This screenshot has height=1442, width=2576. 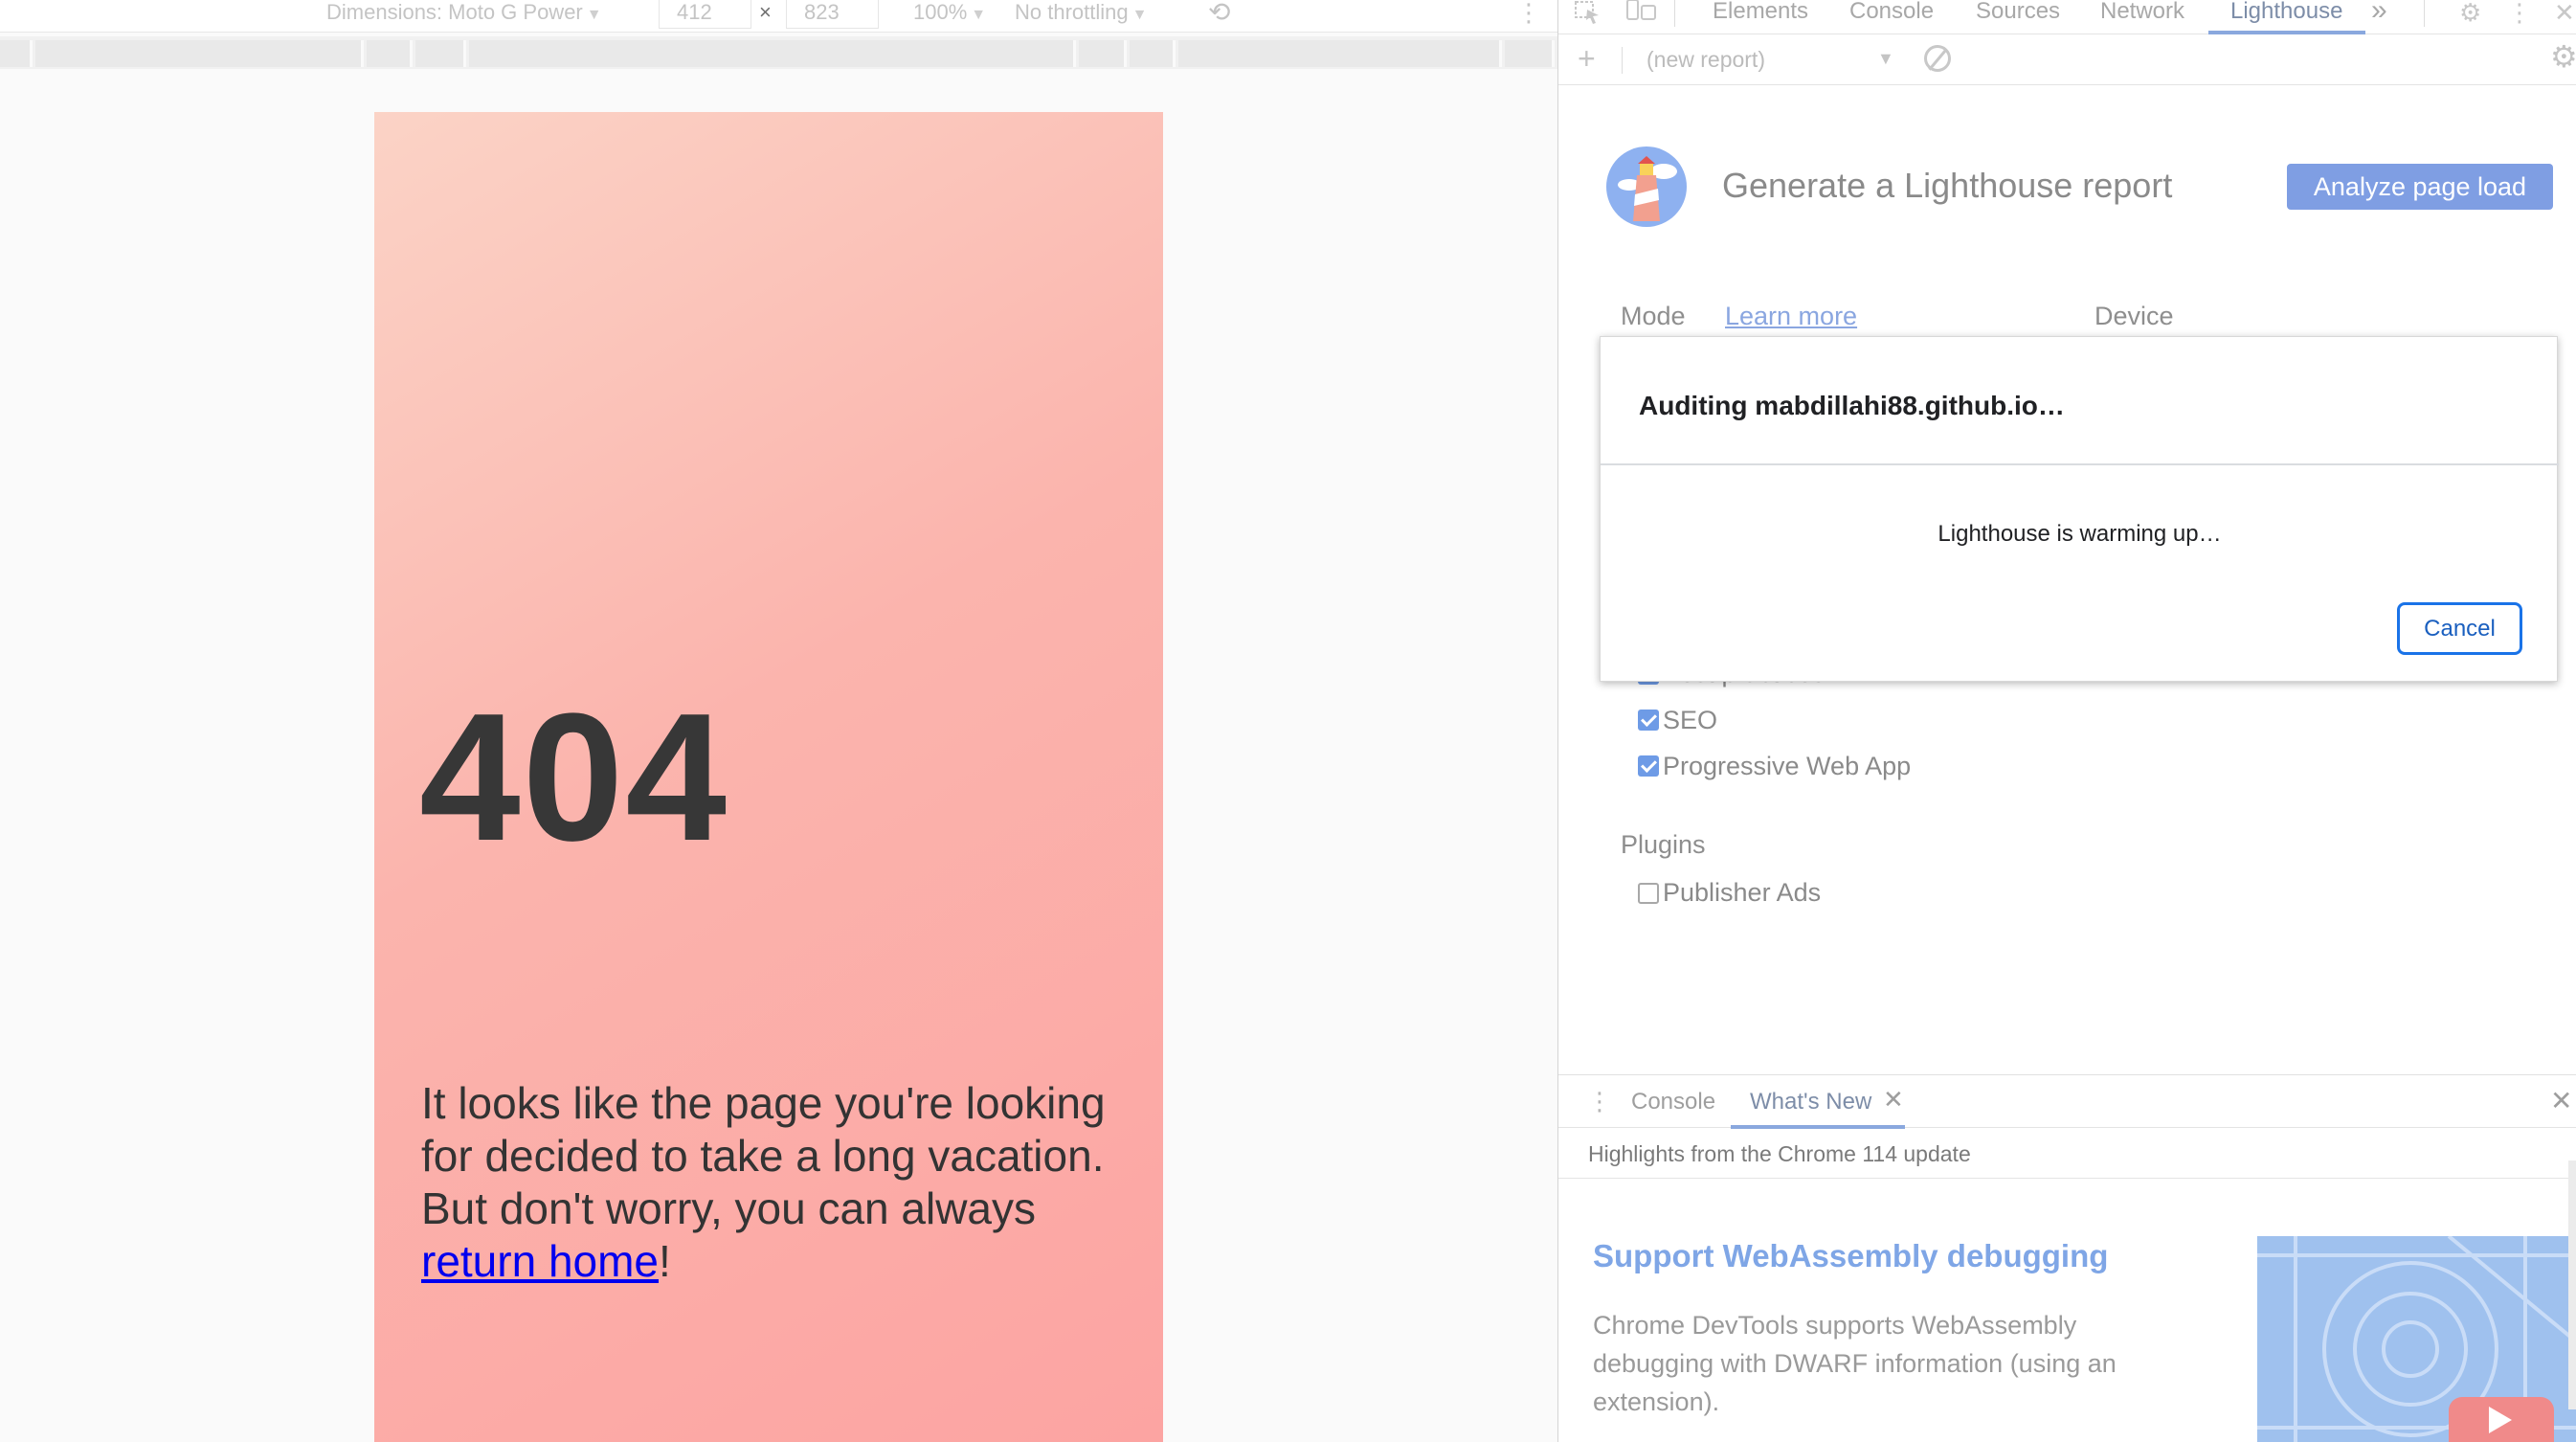 I want to click on tab-elements: Elements, so click(x=1760, y=17).